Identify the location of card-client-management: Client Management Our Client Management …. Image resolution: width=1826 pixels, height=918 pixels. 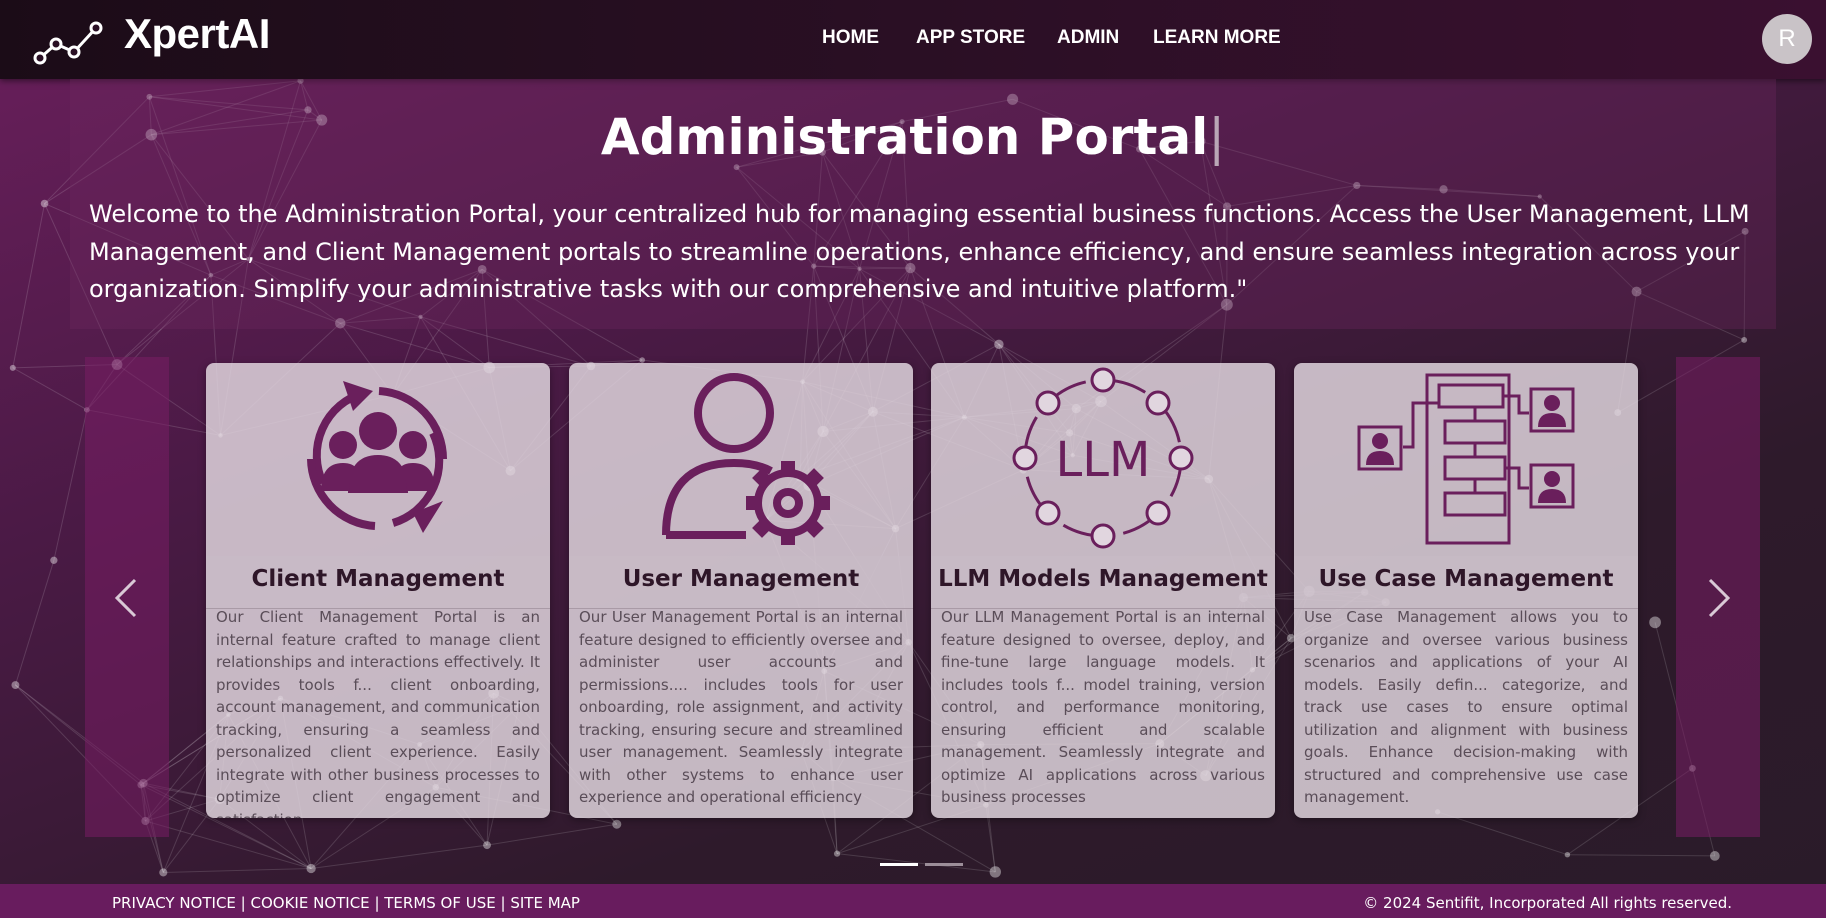
(378, 590).